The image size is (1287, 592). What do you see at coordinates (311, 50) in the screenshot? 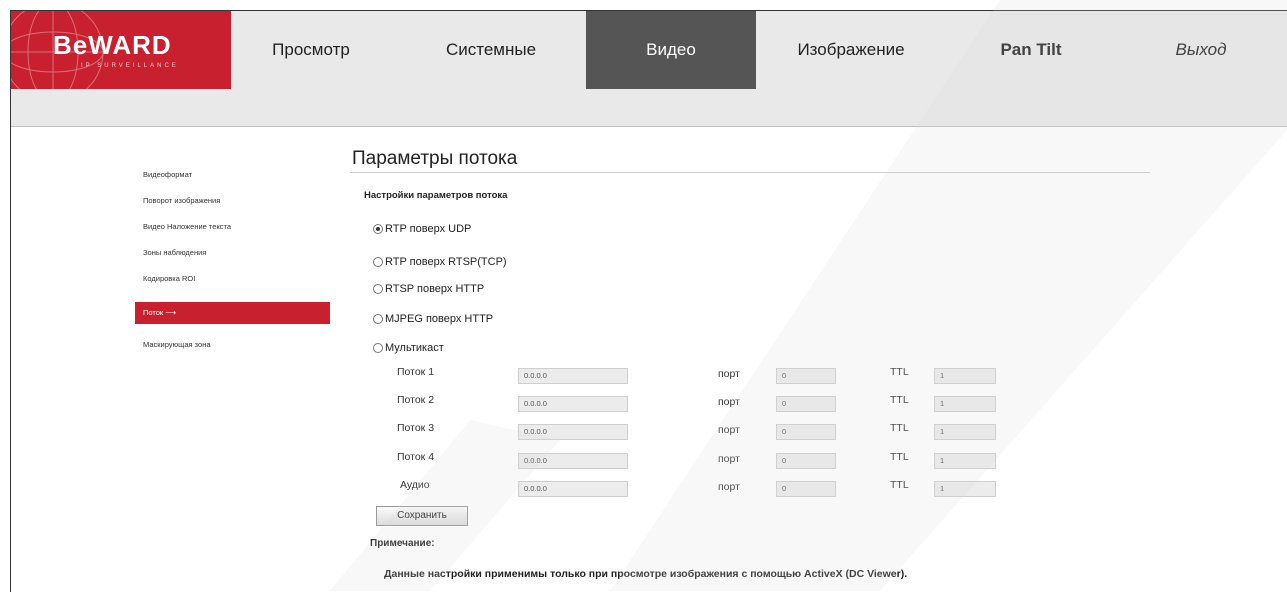
I see `tab-prosmotr: Просмотр` at bounding box center [311, 50].